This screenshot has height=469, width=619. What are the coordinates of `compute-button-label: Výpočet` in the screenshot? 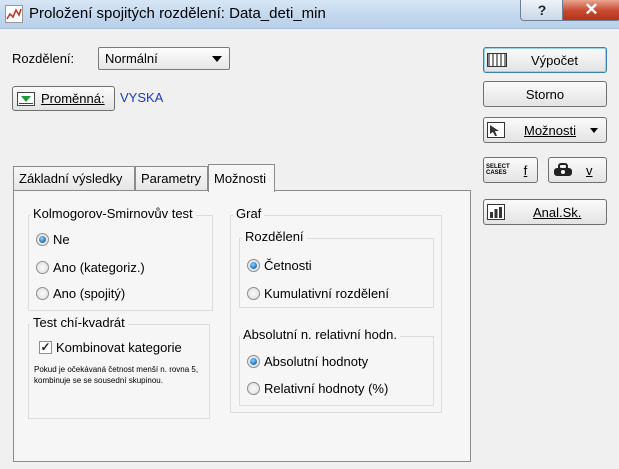 It's located at (554, 60).